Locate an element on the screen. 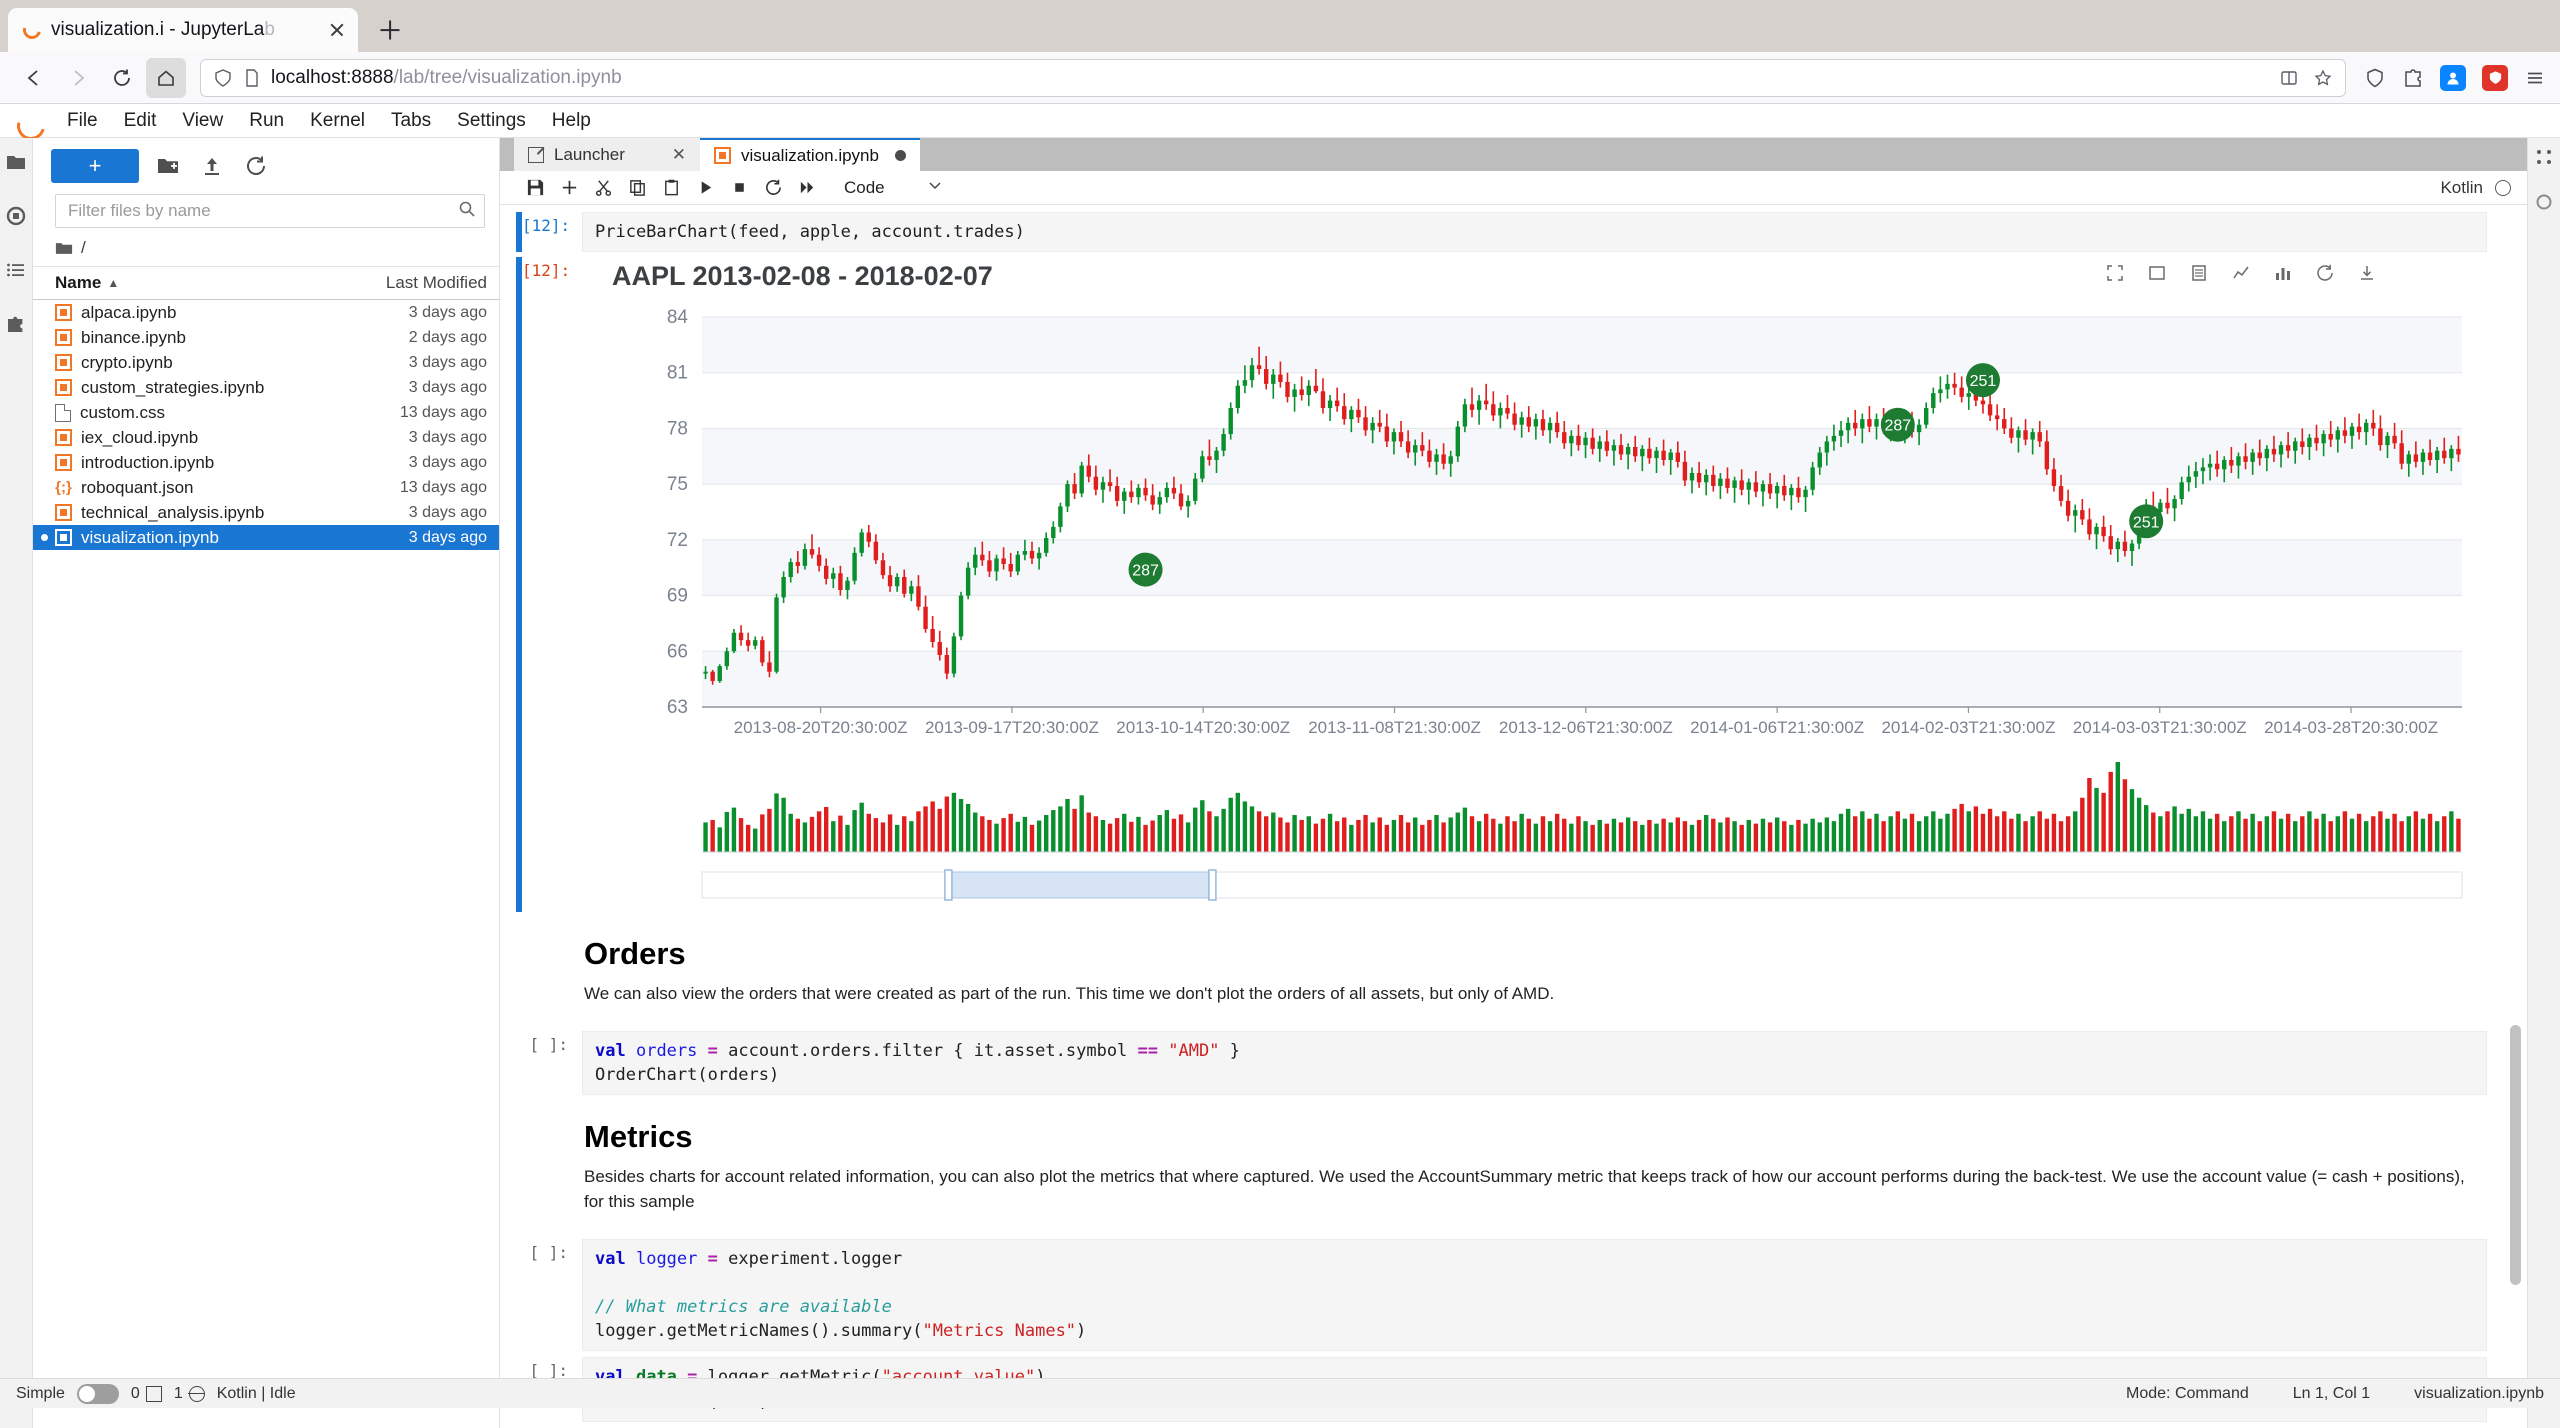 The height and width of the screenshot is (1428, 2560). reload-icon is located at coordinates (122, 78).